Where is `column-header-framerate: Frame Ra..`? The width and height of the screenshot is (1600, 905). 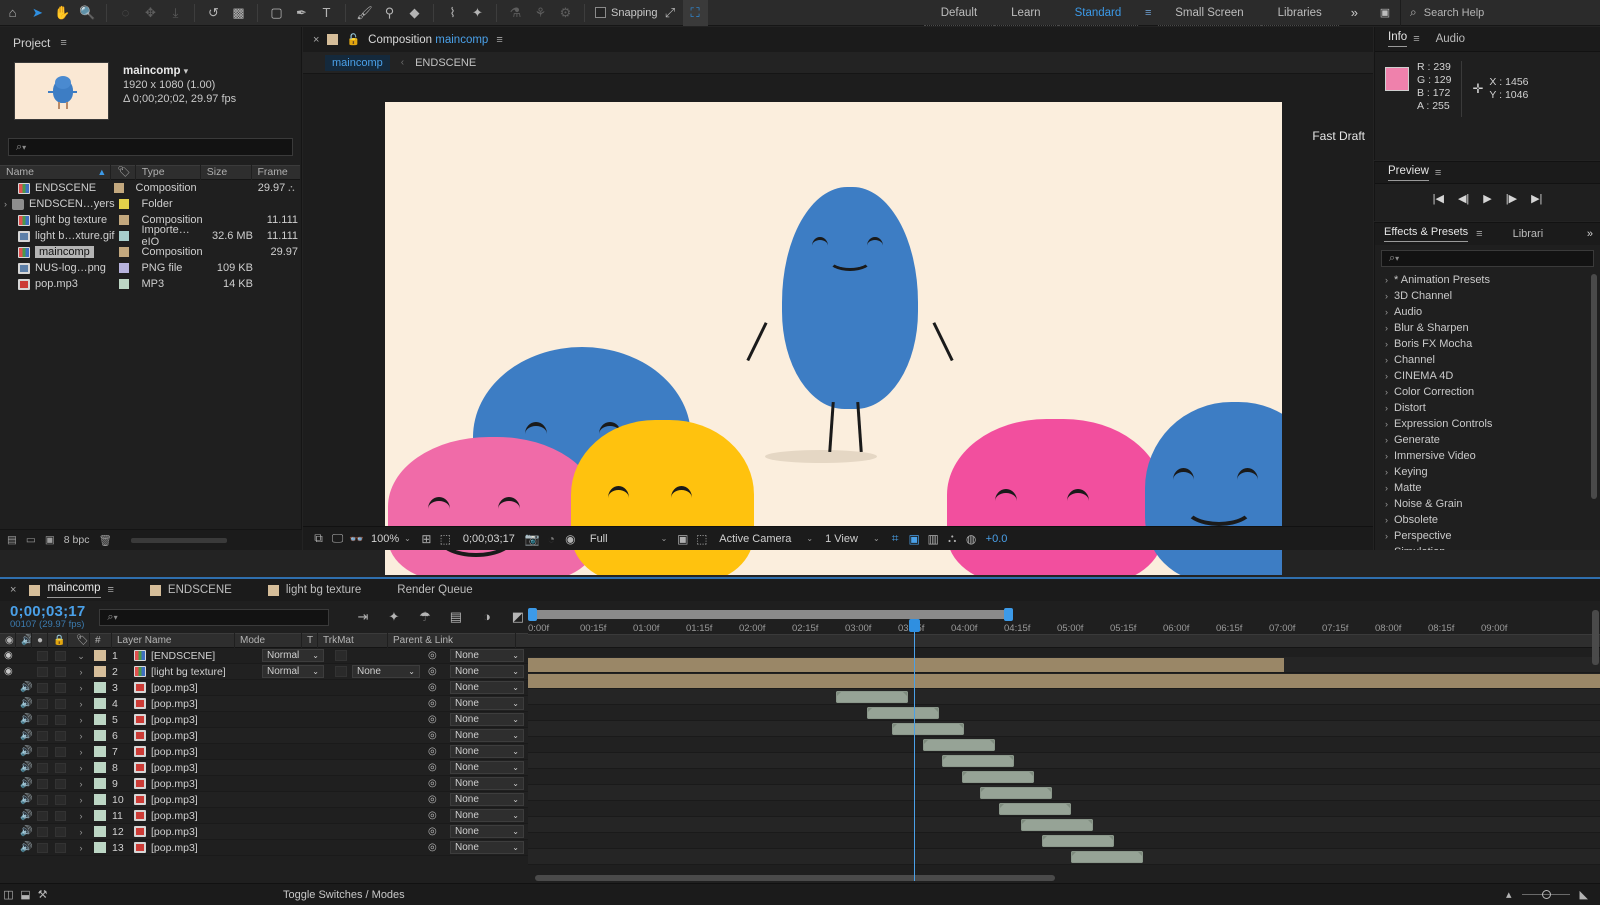 column-header-framerate: Frame Ra.. is located at coordinates (277, 172).